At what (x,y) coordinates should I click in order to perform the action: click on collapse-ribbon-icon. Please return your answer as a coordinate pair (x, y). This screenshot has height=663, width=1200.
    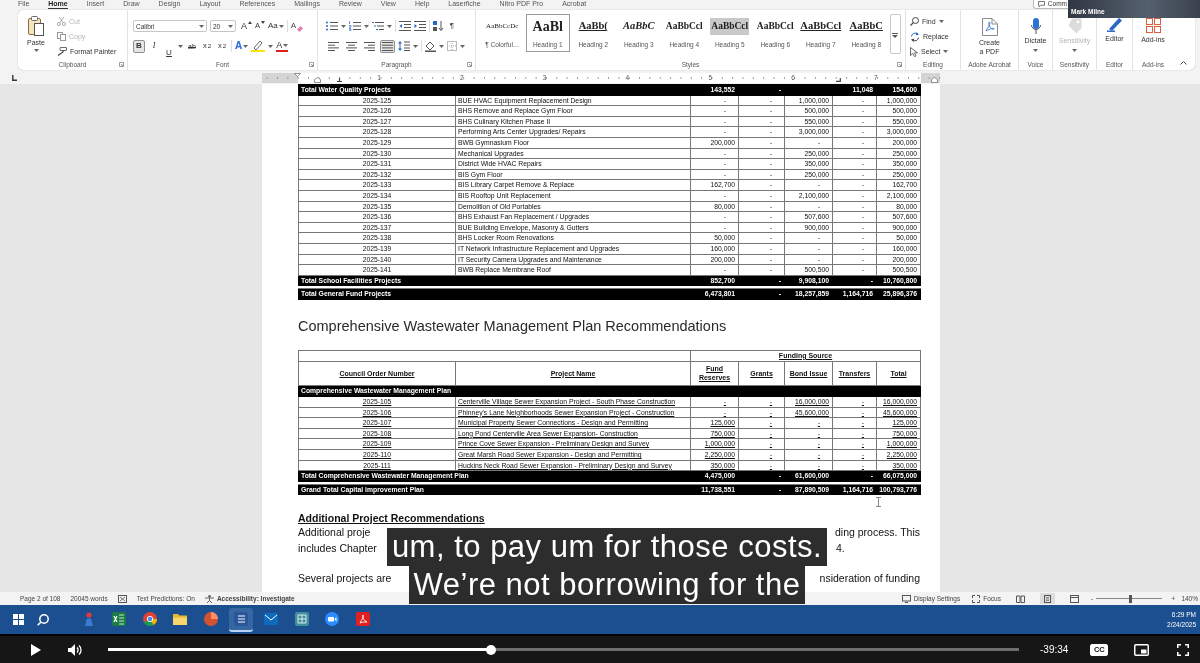
    Looking at the image, I should click on (1183, 63).